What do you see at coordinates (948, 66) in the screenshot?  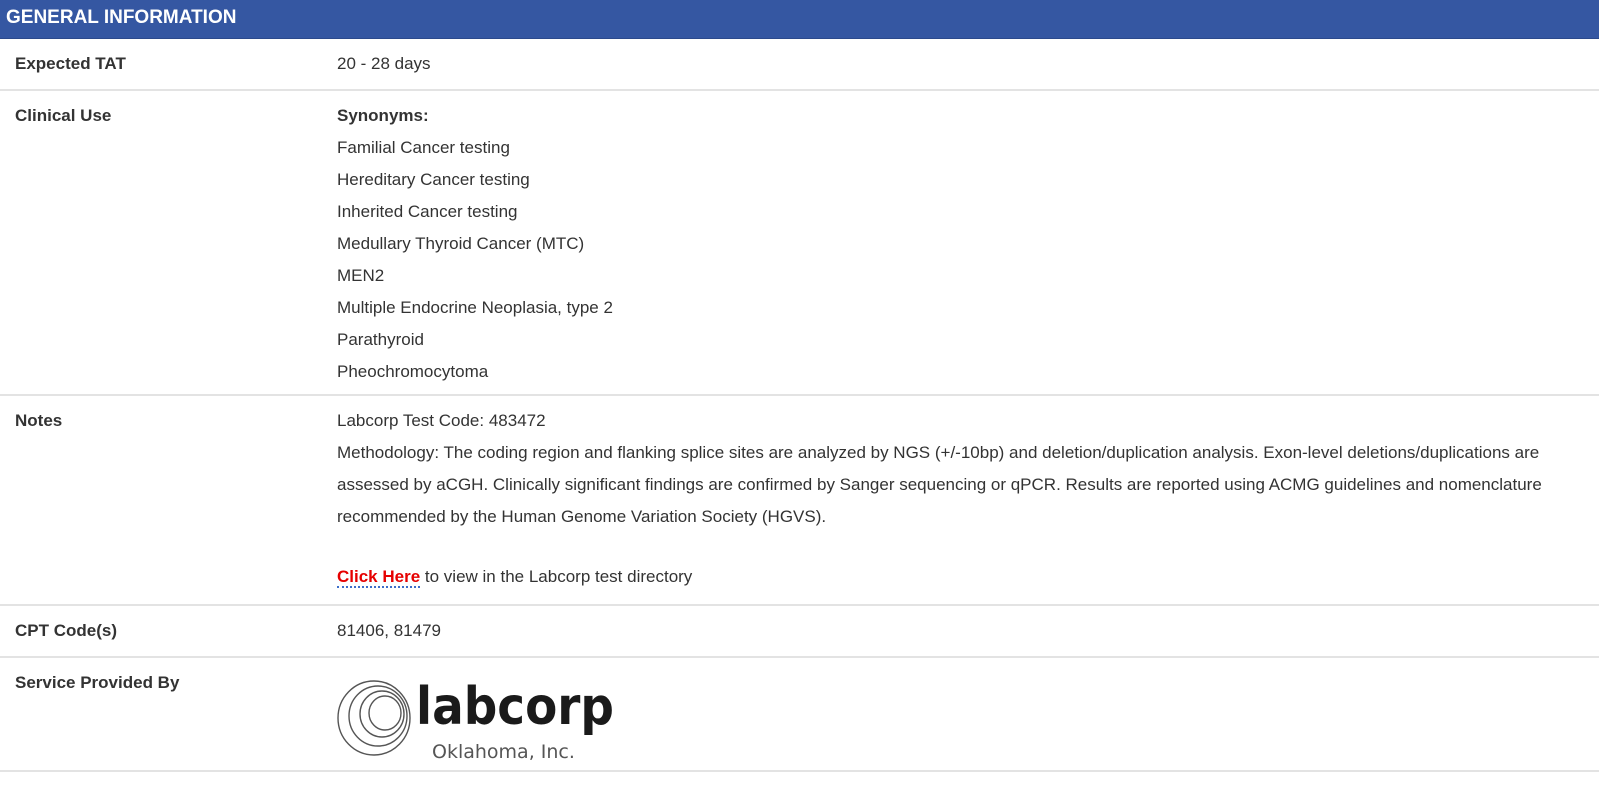 I see `row-value: 20 - 28 days` at bounding box center [948, 66].